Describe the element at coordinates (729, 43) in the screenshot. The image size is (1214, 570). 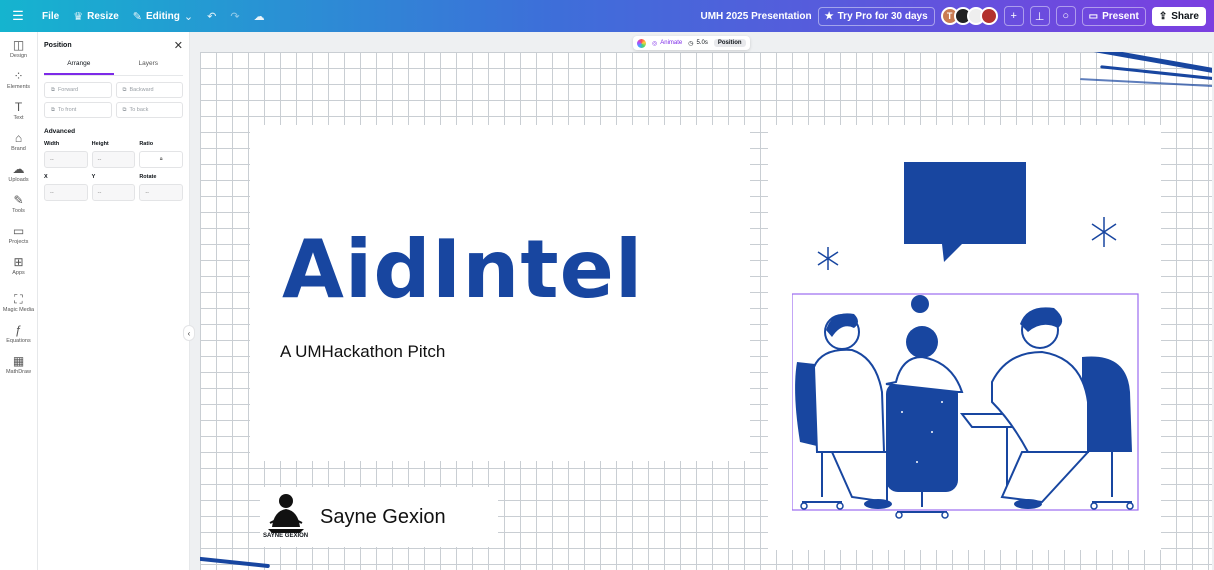
I see `position-button: Position` at that location.